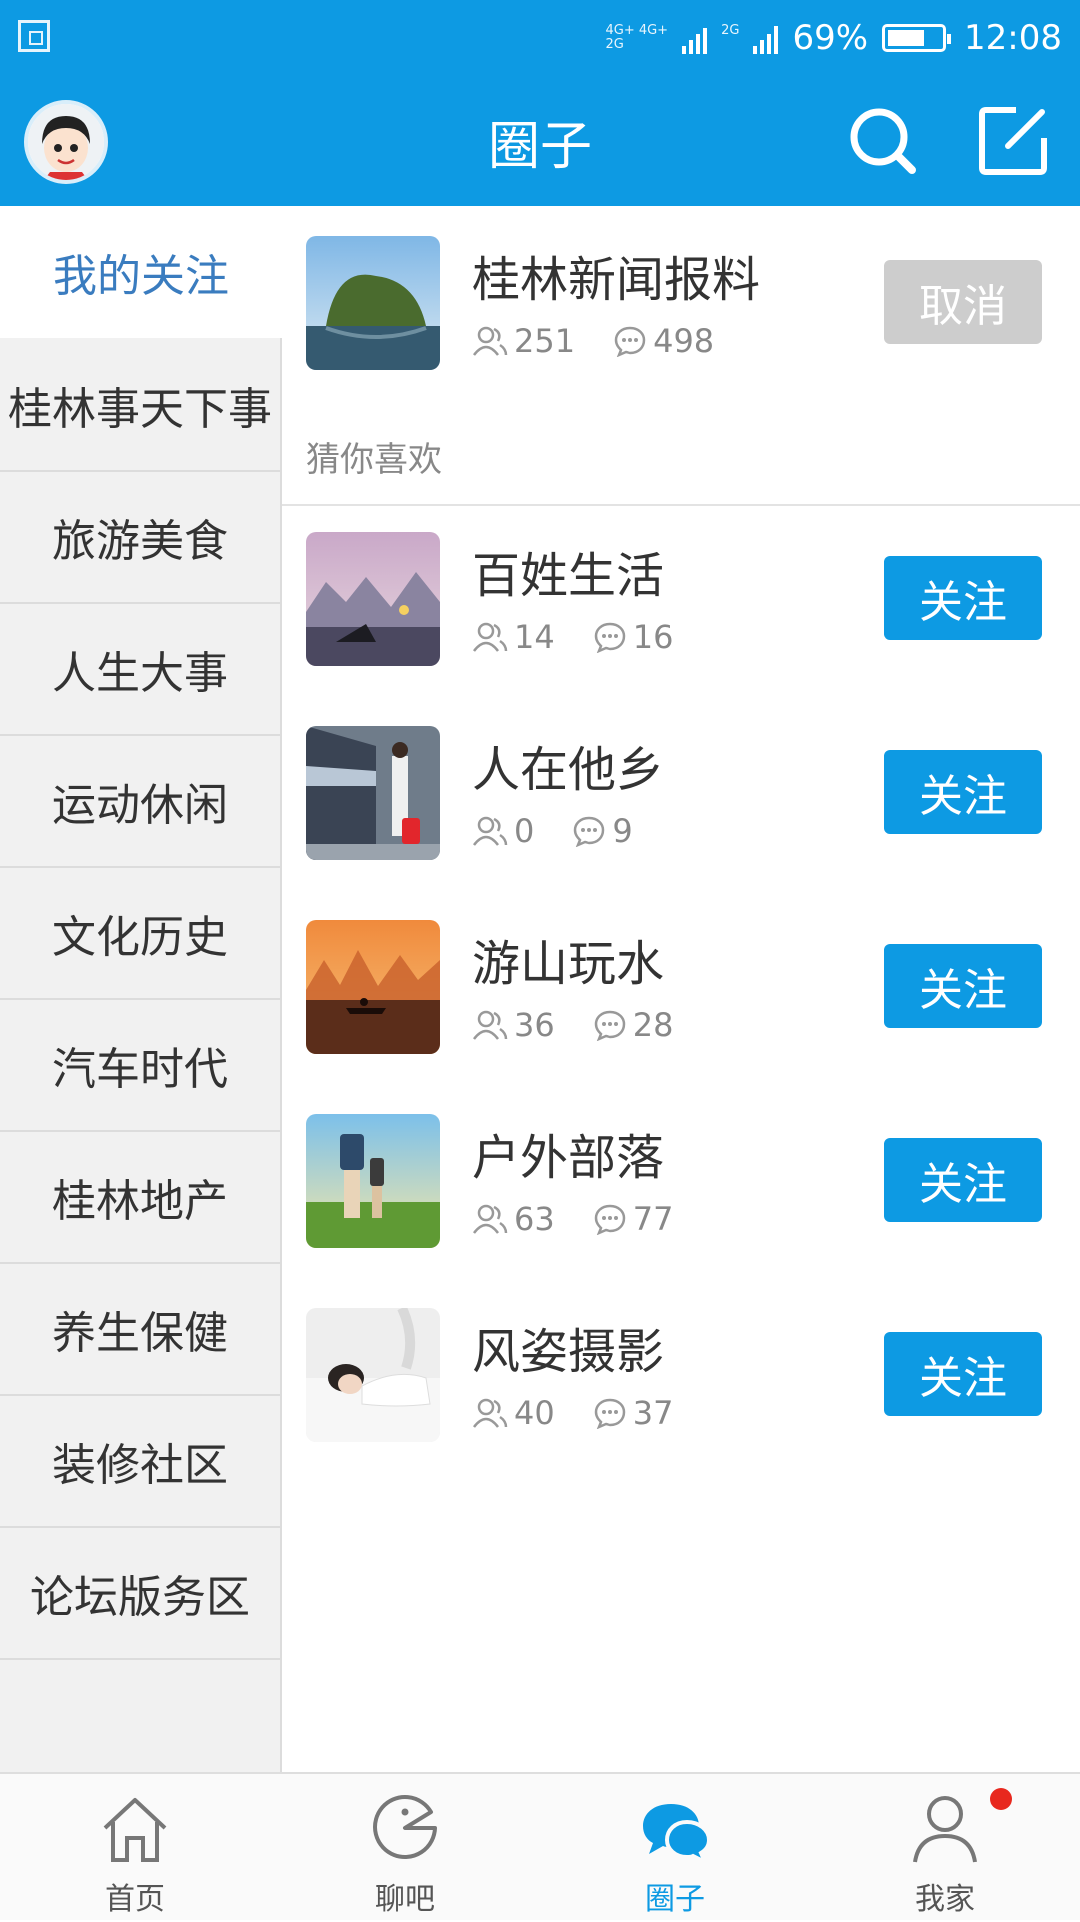  Describe the element at coordinates (906, 38) in the screenshot. I see `battery-fill` at that location.